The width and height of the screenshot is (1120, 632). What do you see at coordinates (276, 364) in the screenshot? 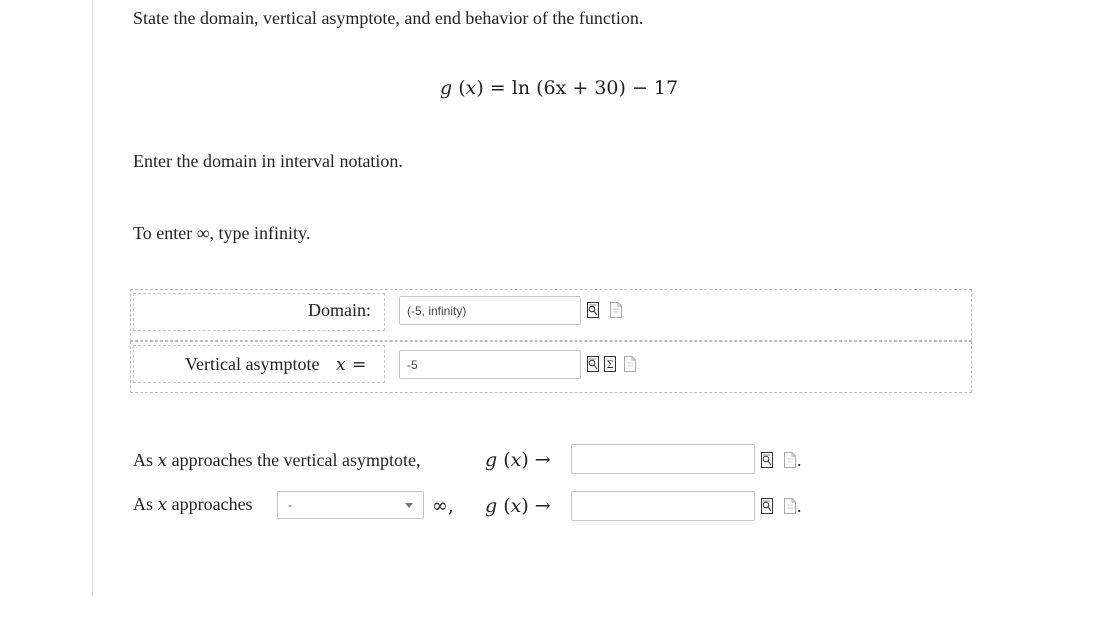
I see `asymptote-label: Vertical asymptote x =` at bounding box center [276, 364].